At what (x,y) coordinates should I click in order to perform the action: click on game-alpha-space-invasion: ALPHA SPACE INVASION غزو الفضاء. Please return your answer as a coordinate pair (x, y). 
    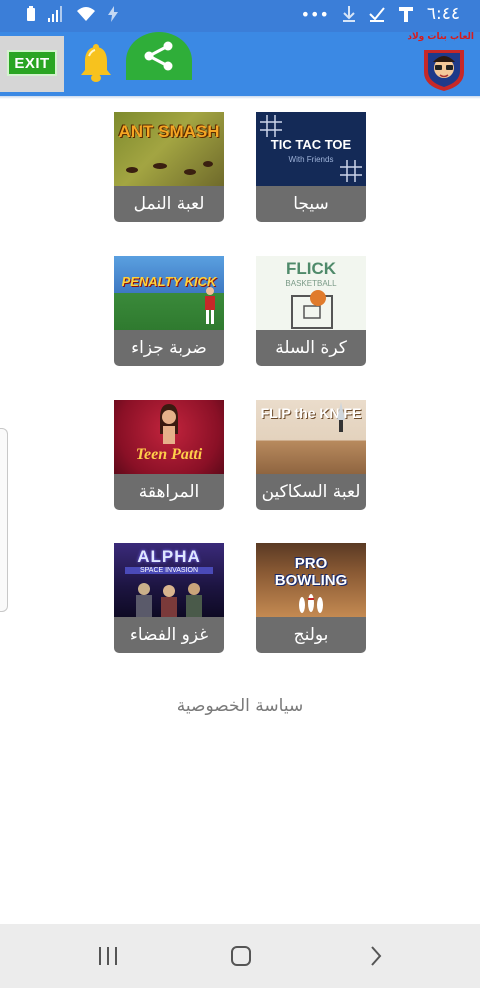
    Looking at the image, I should click on (169, 598).